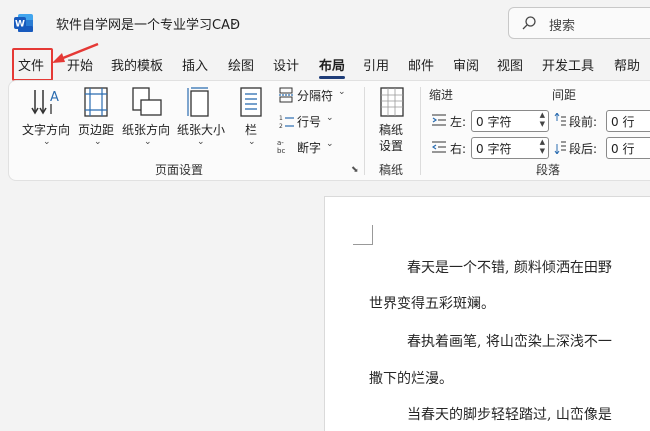 This screenshot has width=650, height=431. What do you see at coordinates (421, 64) in the screenshot?
I see `tab-mailings: 邮件` at bounding box center [421, 64].